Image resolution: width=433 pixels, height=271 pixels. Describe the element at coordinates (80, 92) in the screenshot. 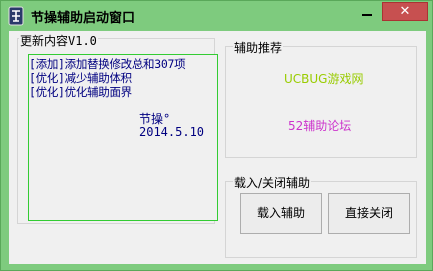

I see `update-note: [优化]优化辅助面界` at that location.